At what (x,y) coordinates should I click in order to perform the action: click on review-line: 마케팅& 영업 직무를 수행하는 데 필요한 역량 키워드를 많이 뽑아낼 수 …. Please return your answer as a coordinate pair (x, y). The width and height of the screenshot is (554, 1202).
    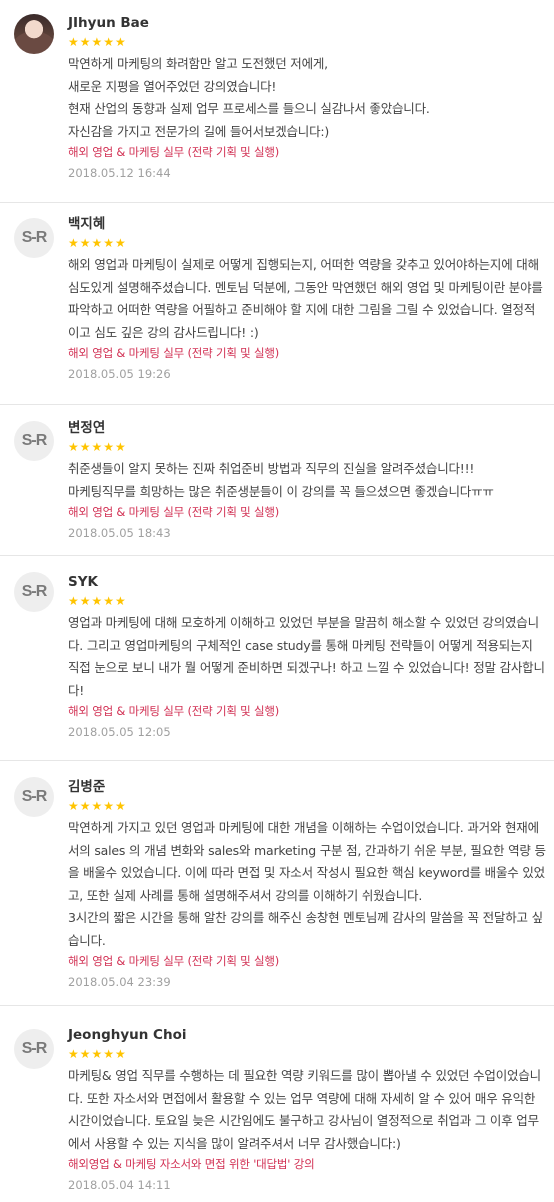
    Looking at the image, I should click on (304, 1109).